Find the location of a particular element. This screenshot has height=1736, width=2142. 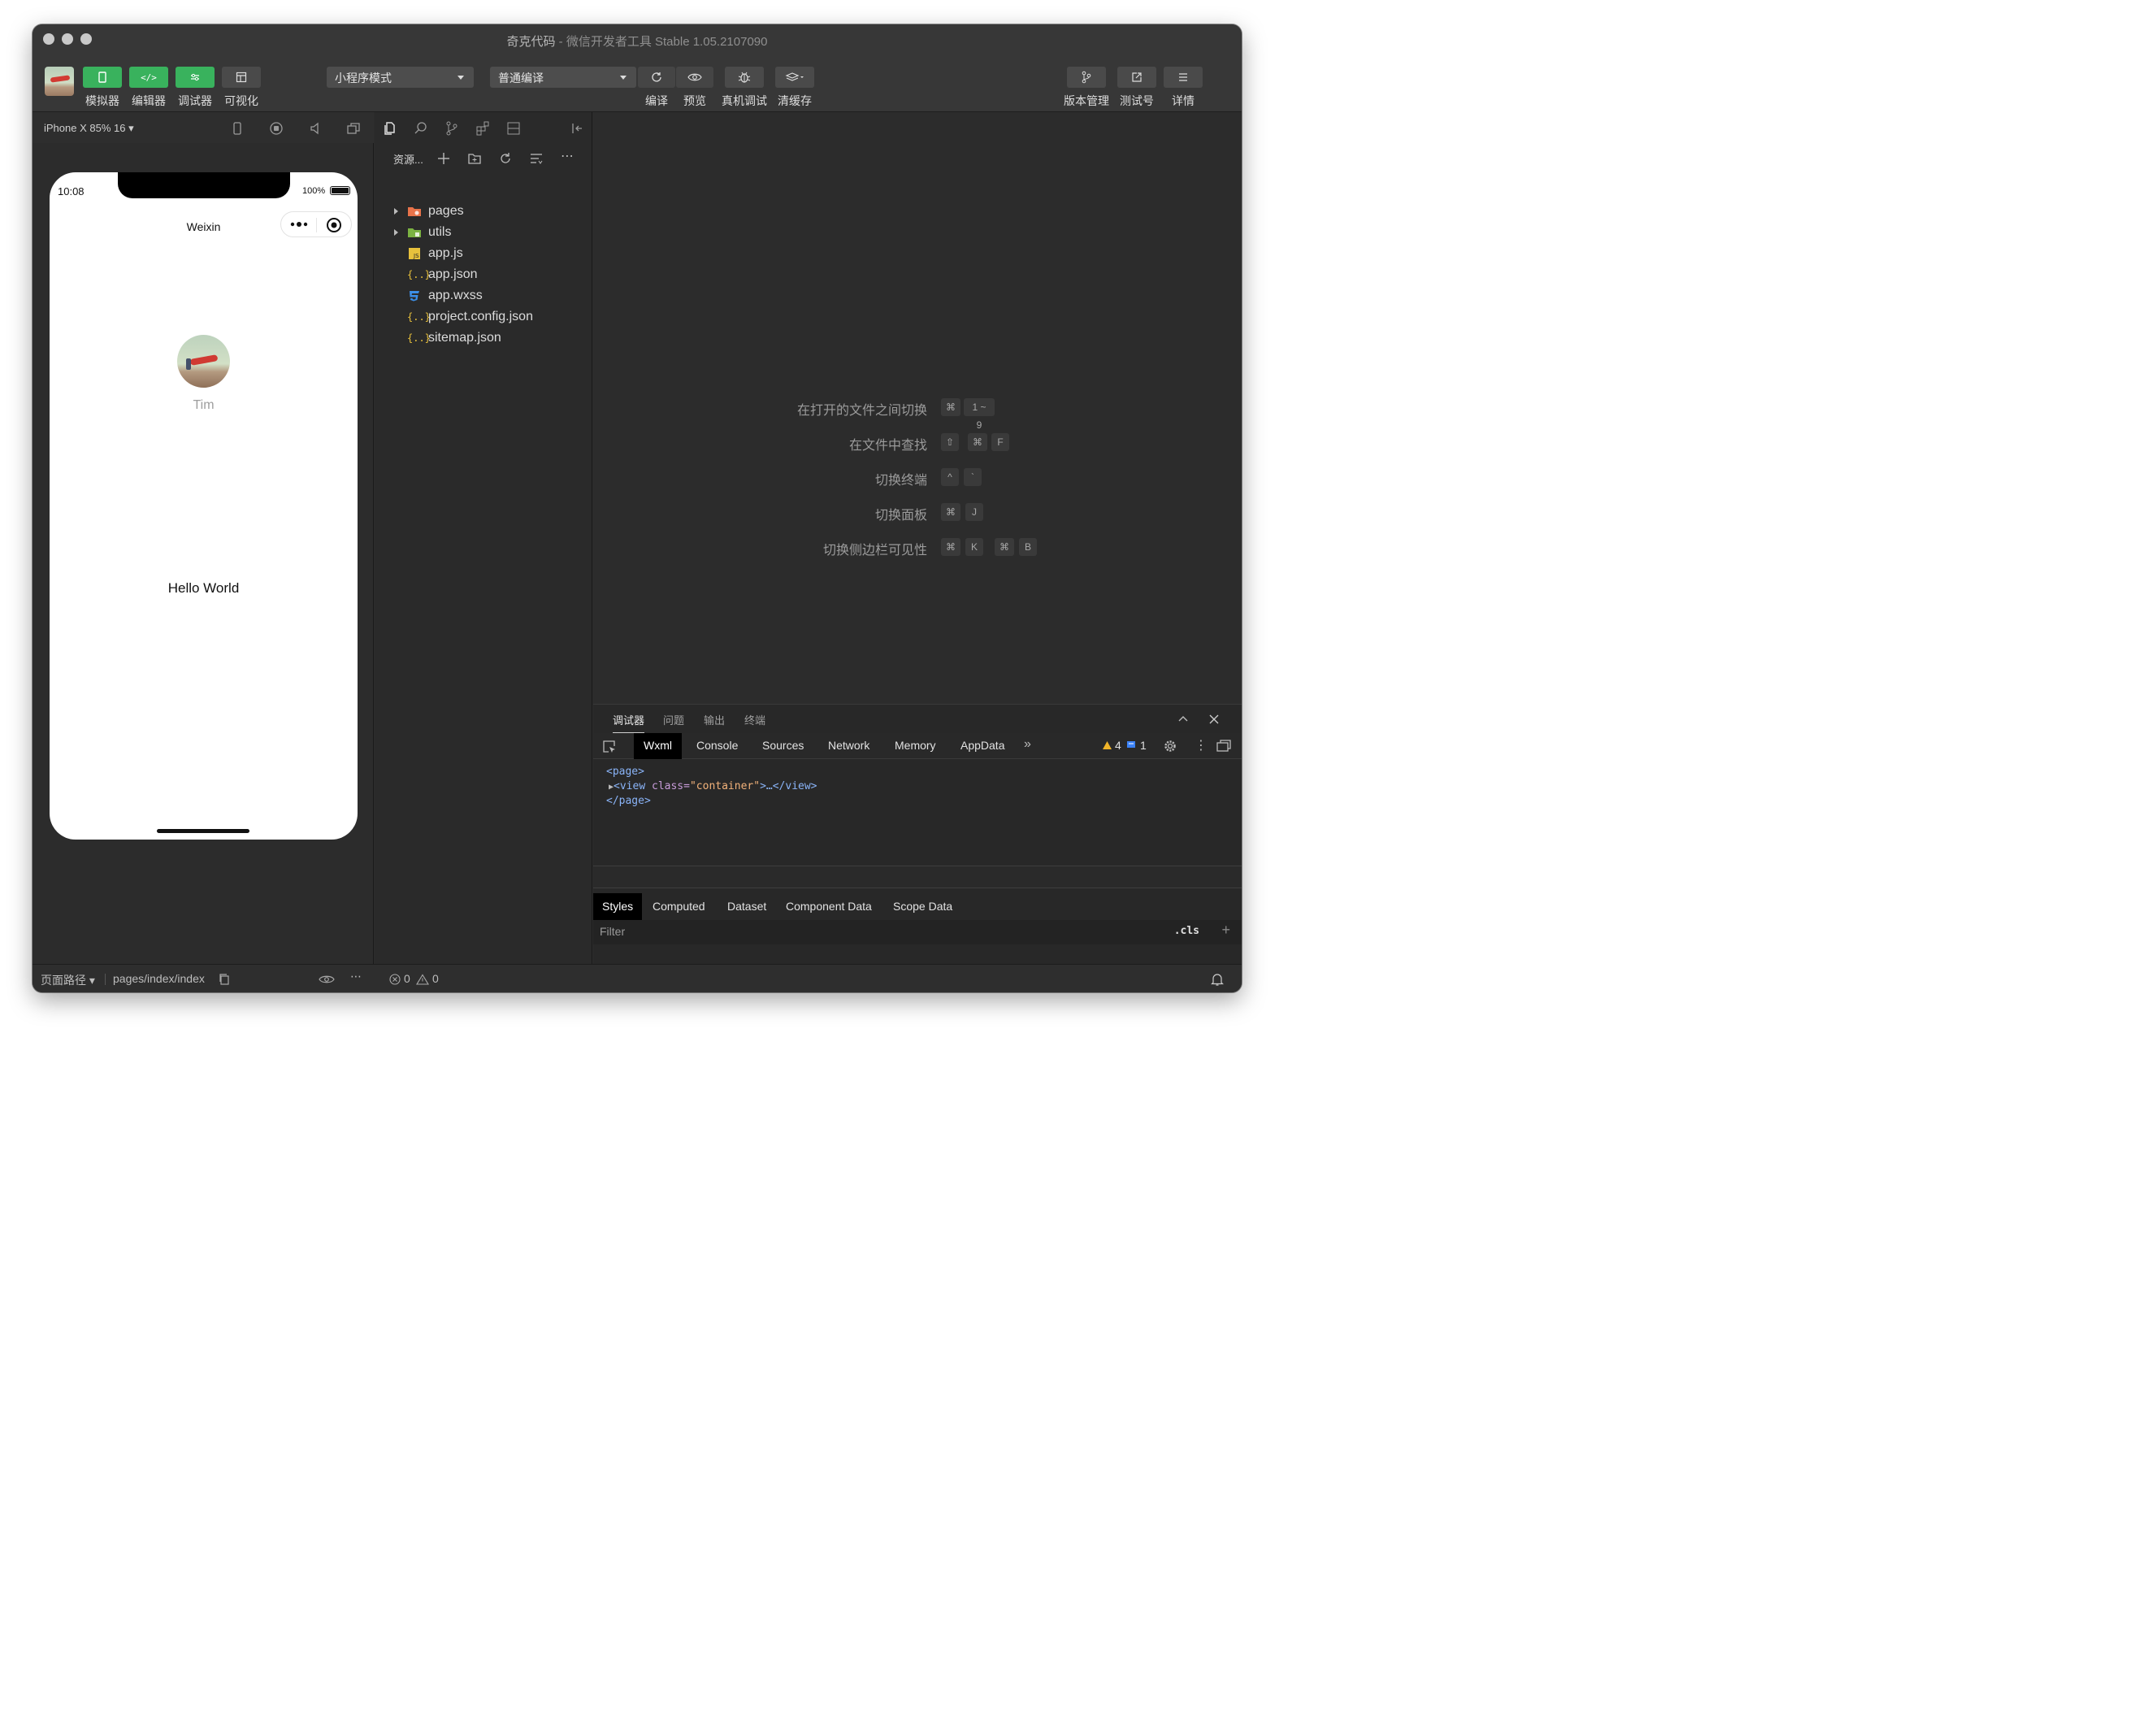

page-path-value: pages/index/index is located at coordinates (159, 978).